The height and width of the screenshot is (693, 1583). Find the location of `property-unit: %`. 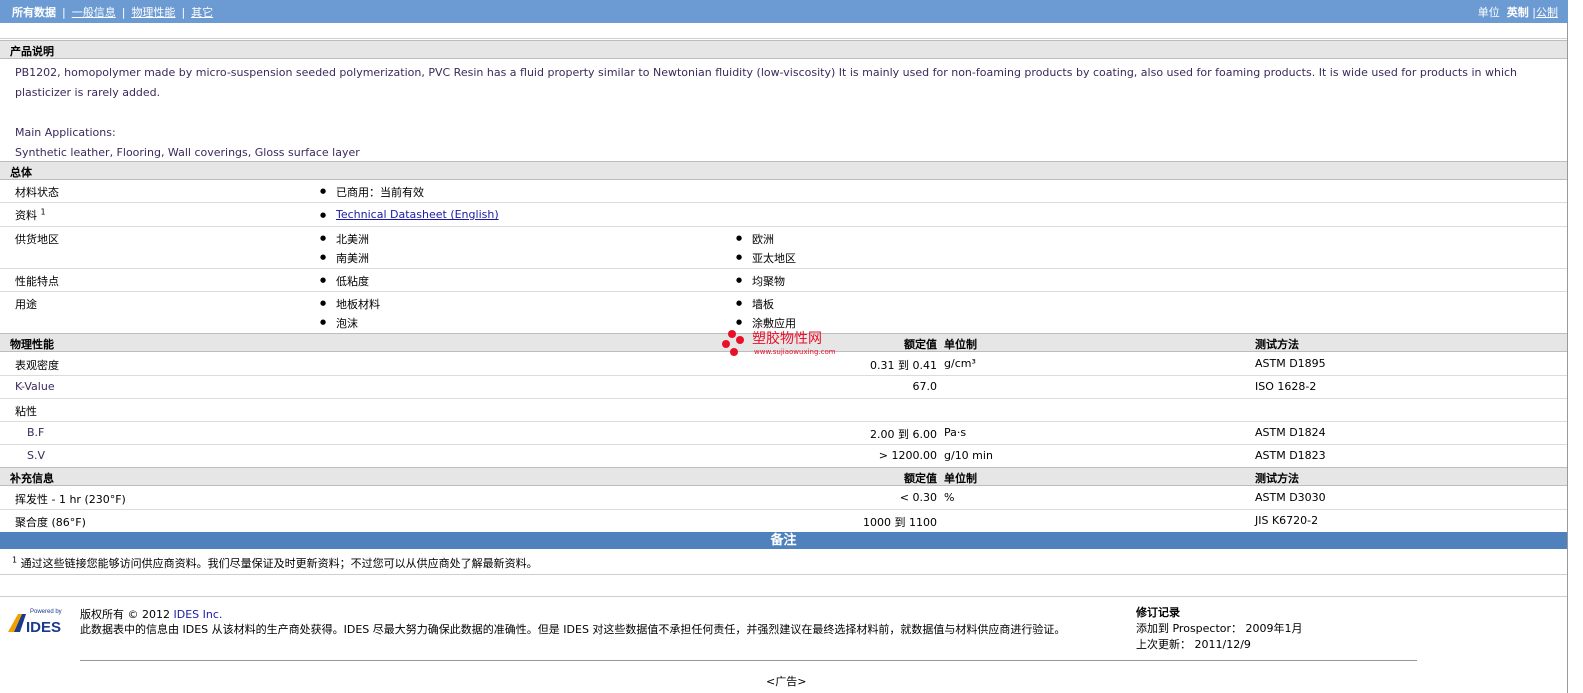

property-unit: % is located at coordinates (949, 497).